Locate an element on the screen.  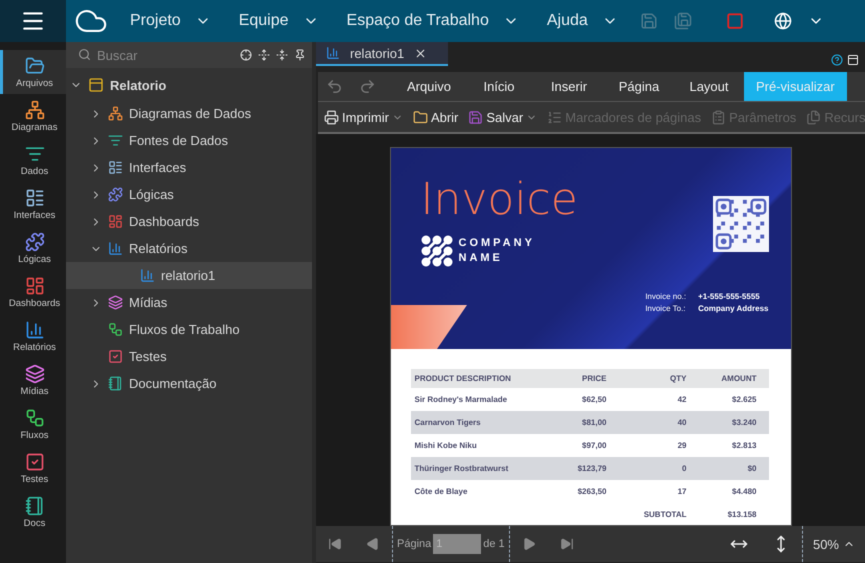
table-cell-text: $62,50 is located at coordinates (594, 399).